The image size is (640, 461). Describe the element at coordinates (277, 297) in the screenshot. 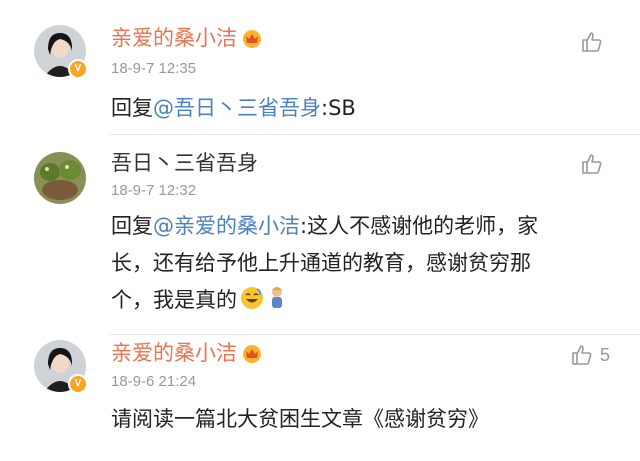

I see `person-emoji-icon` at that location.